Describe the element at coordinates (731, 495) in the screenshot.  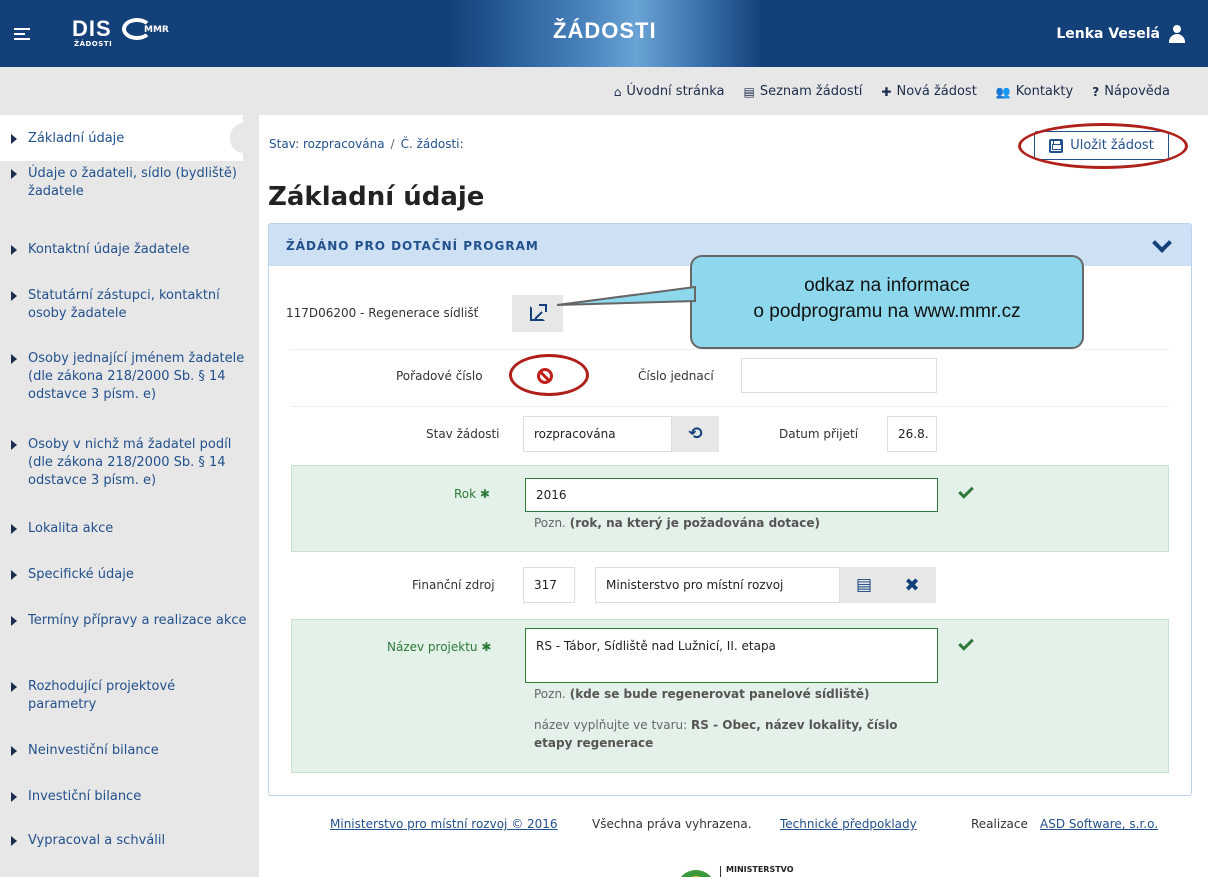
I see `rok-input: 2016` at that location.